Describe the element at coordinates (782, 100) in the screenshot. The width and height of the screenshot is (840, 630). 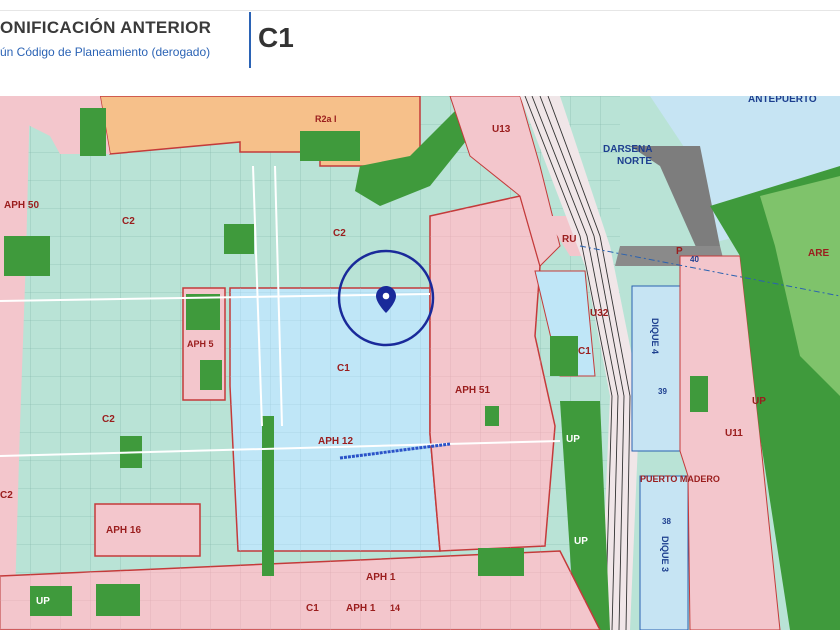
I see `label-antepuerto: ANTEPUERTO` at that location.